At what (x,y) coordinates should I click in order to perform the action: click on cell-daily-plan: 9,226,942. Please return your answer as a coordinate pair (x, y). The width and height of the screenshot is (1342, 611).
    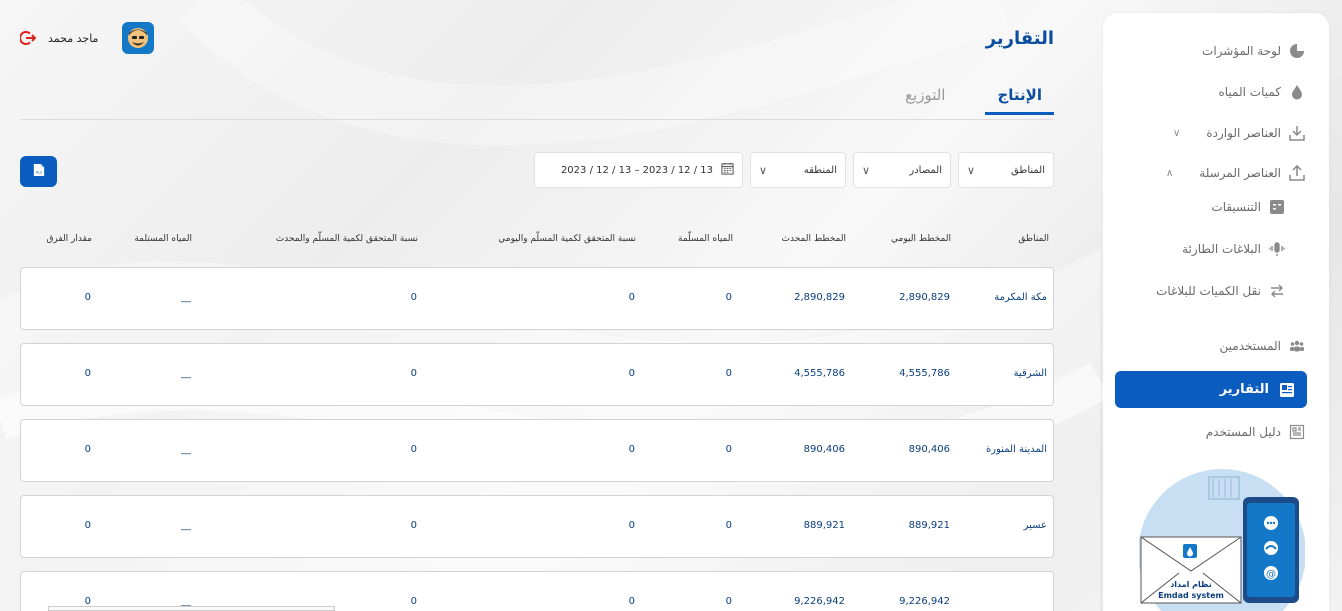
    Looking at the image, I should click on (924, 601).